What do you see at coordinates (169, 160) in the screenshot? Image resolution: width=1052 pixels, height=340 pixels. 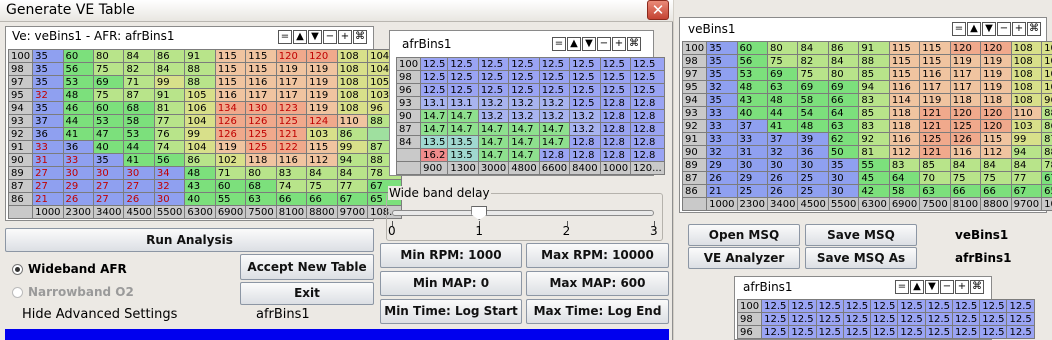 I see `ve-cell: 56` at bounding box center [169, 160].